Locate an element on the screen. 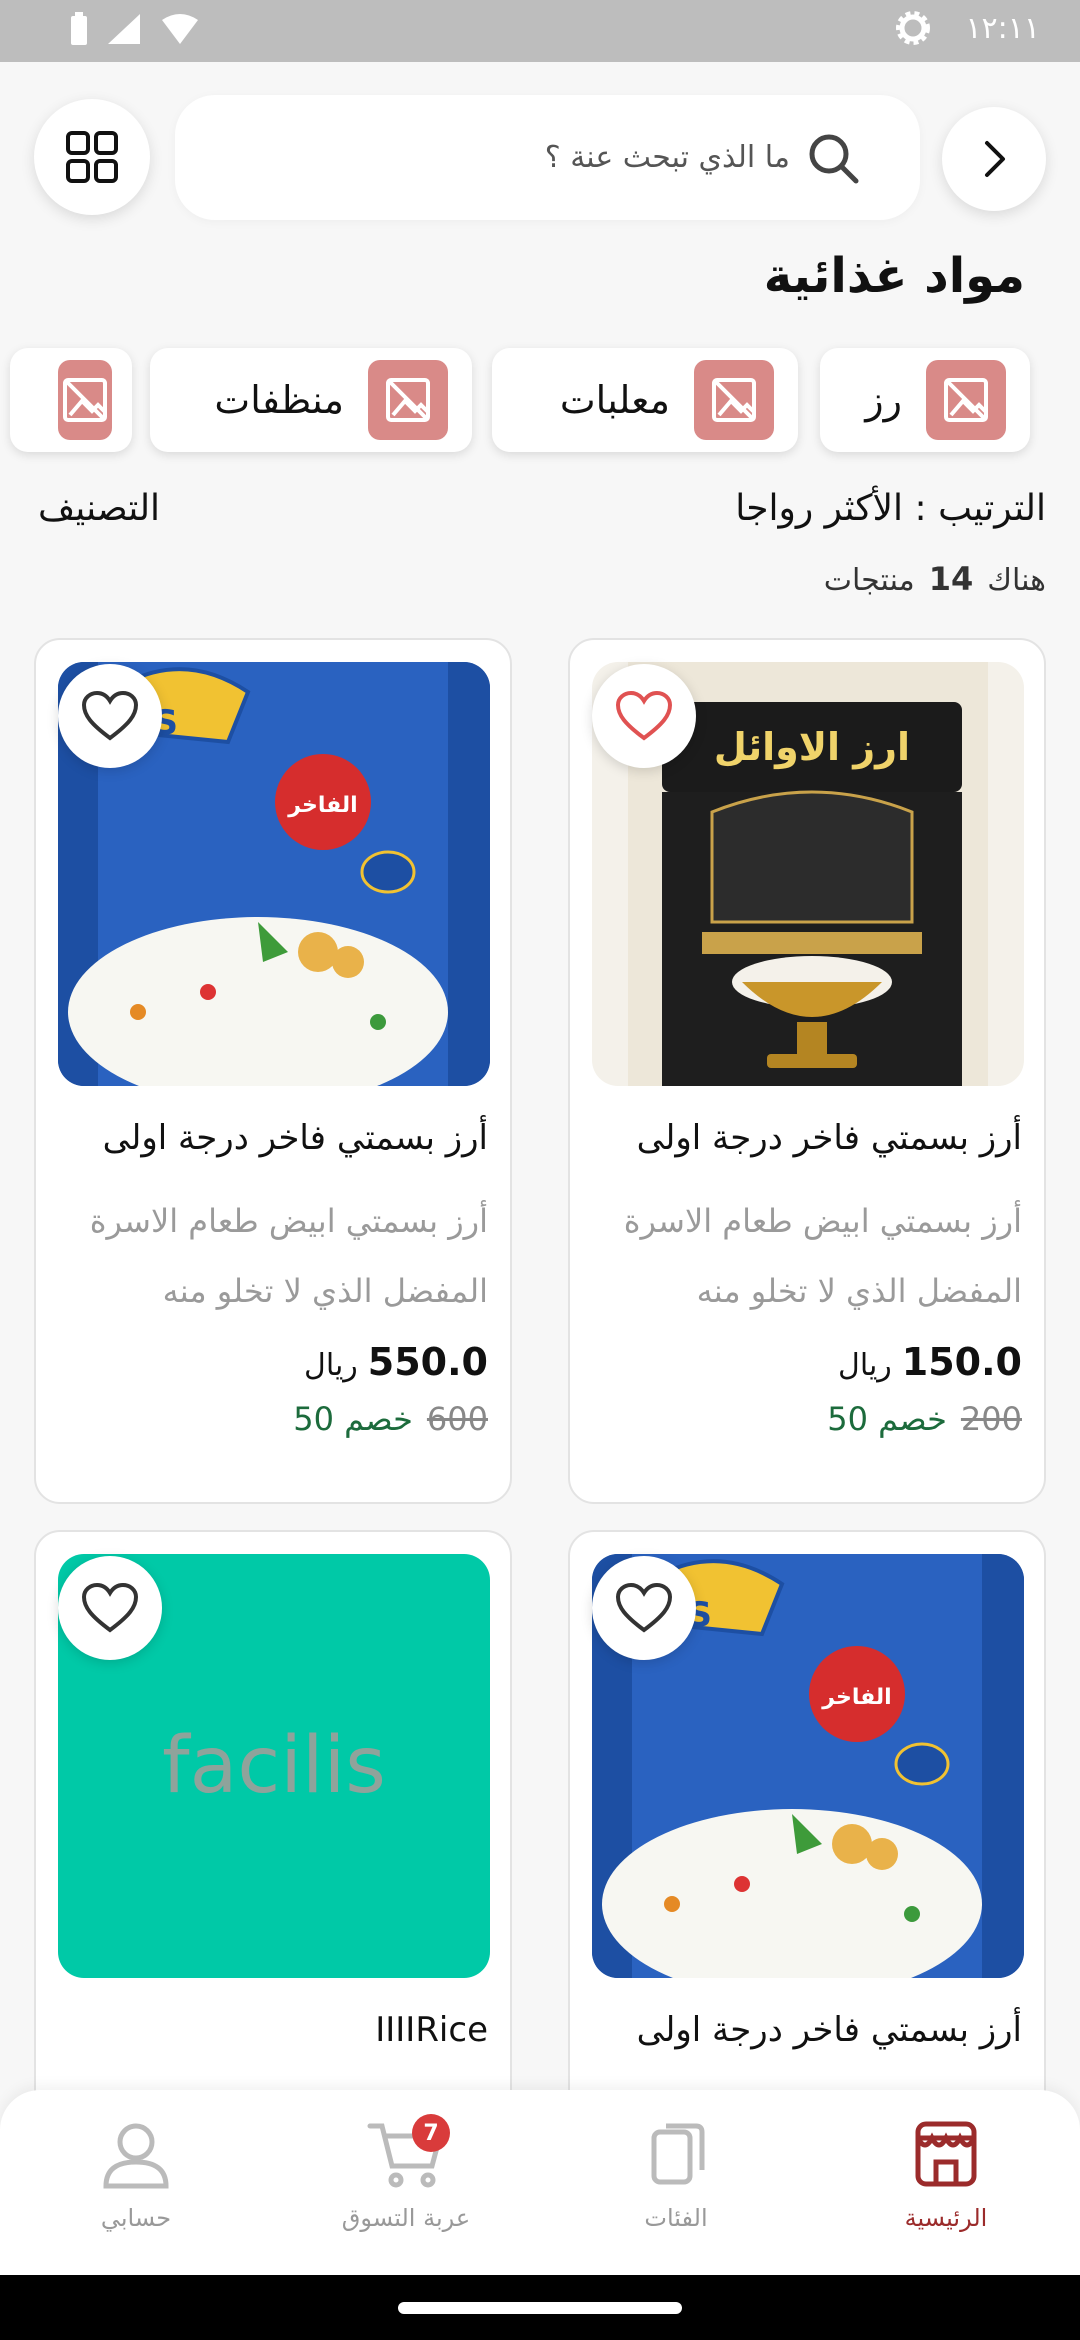 This screenshot has width=1080, height=2340. classify-filter: التصنيف is located at coordinates (99, 508).